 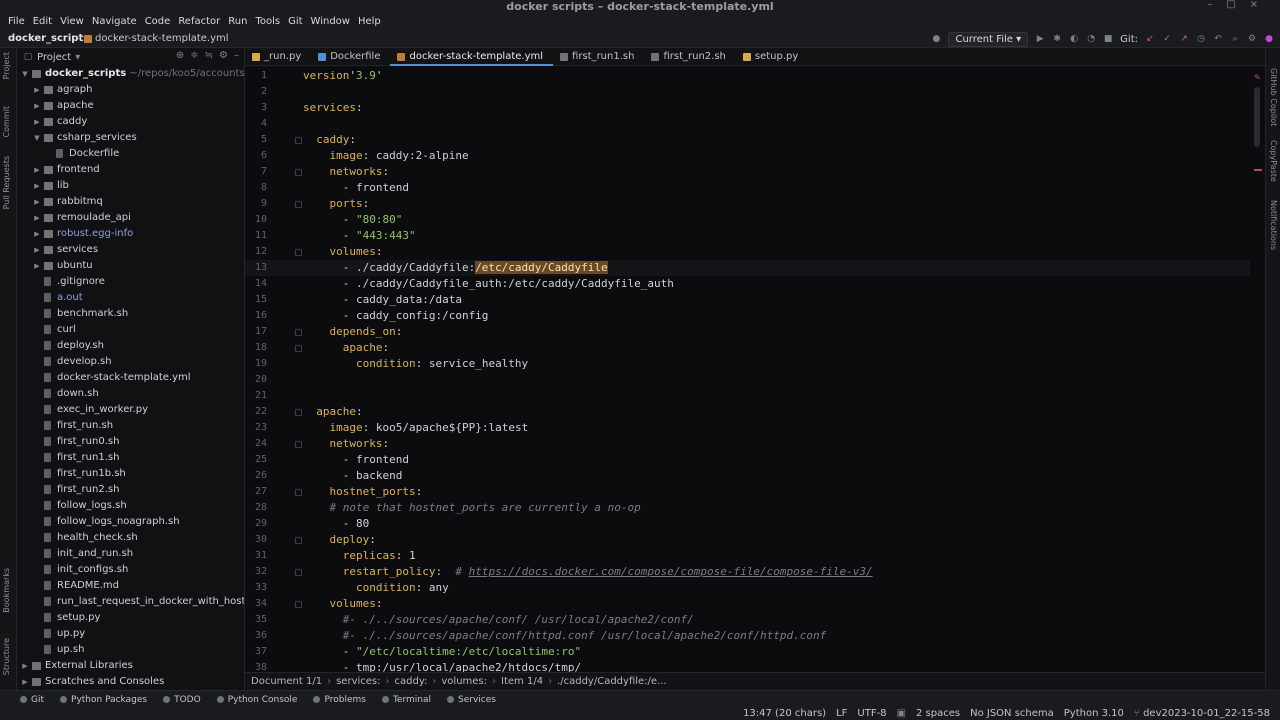 What do you see at coordinates (936, 39) in the screenshot?
I see `user-icon: ●` at bounding box center [936, 39].